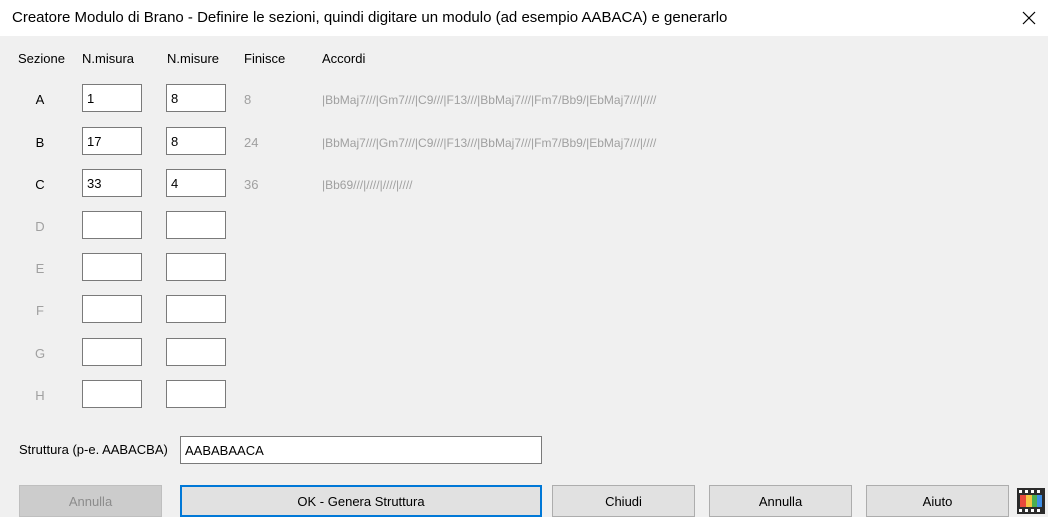 The image size is (1048, 517). I want to click on header-chords: Accordi, so click(344, 58).